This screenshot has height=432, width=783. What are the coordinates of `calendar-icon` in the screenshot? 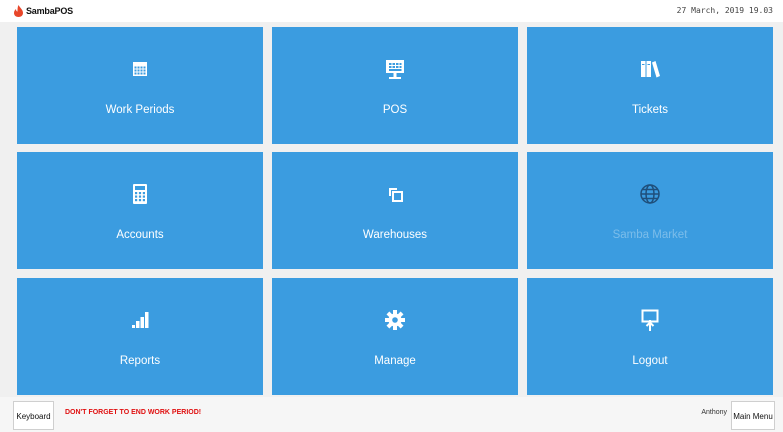 It's located at (140, 69).